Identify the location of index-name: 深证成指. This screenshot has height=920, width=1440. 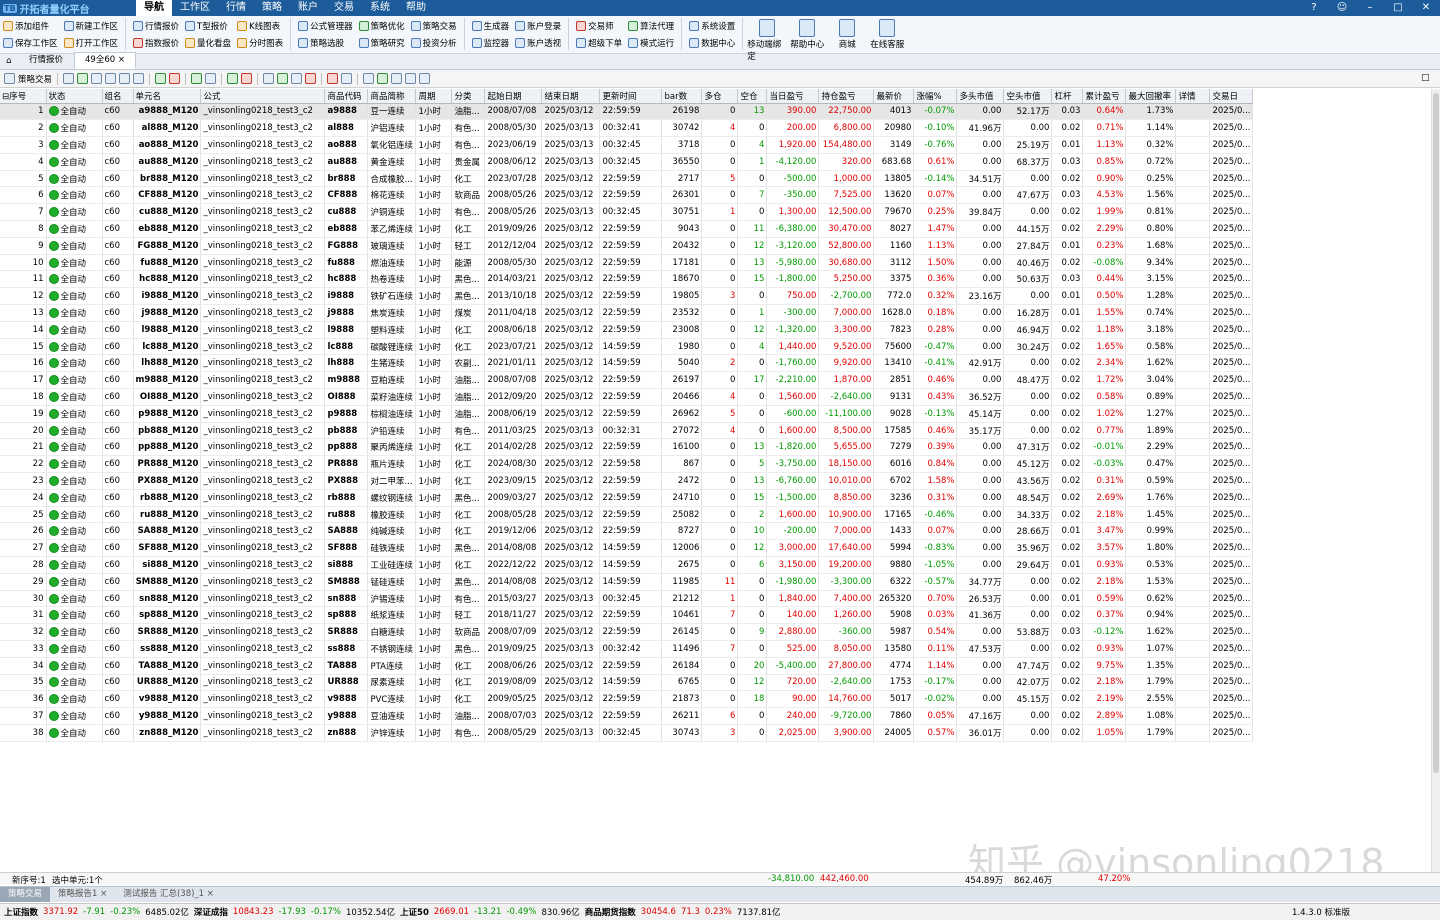
(211, 912).